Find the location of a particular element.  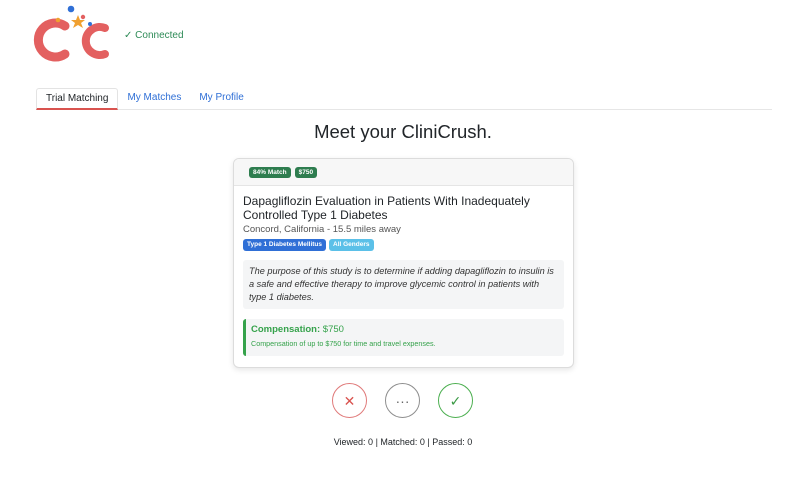

stats-summary: Viewed: 0 | Matched: 0 | Passed: 0 is located at coordinates (403, 442).